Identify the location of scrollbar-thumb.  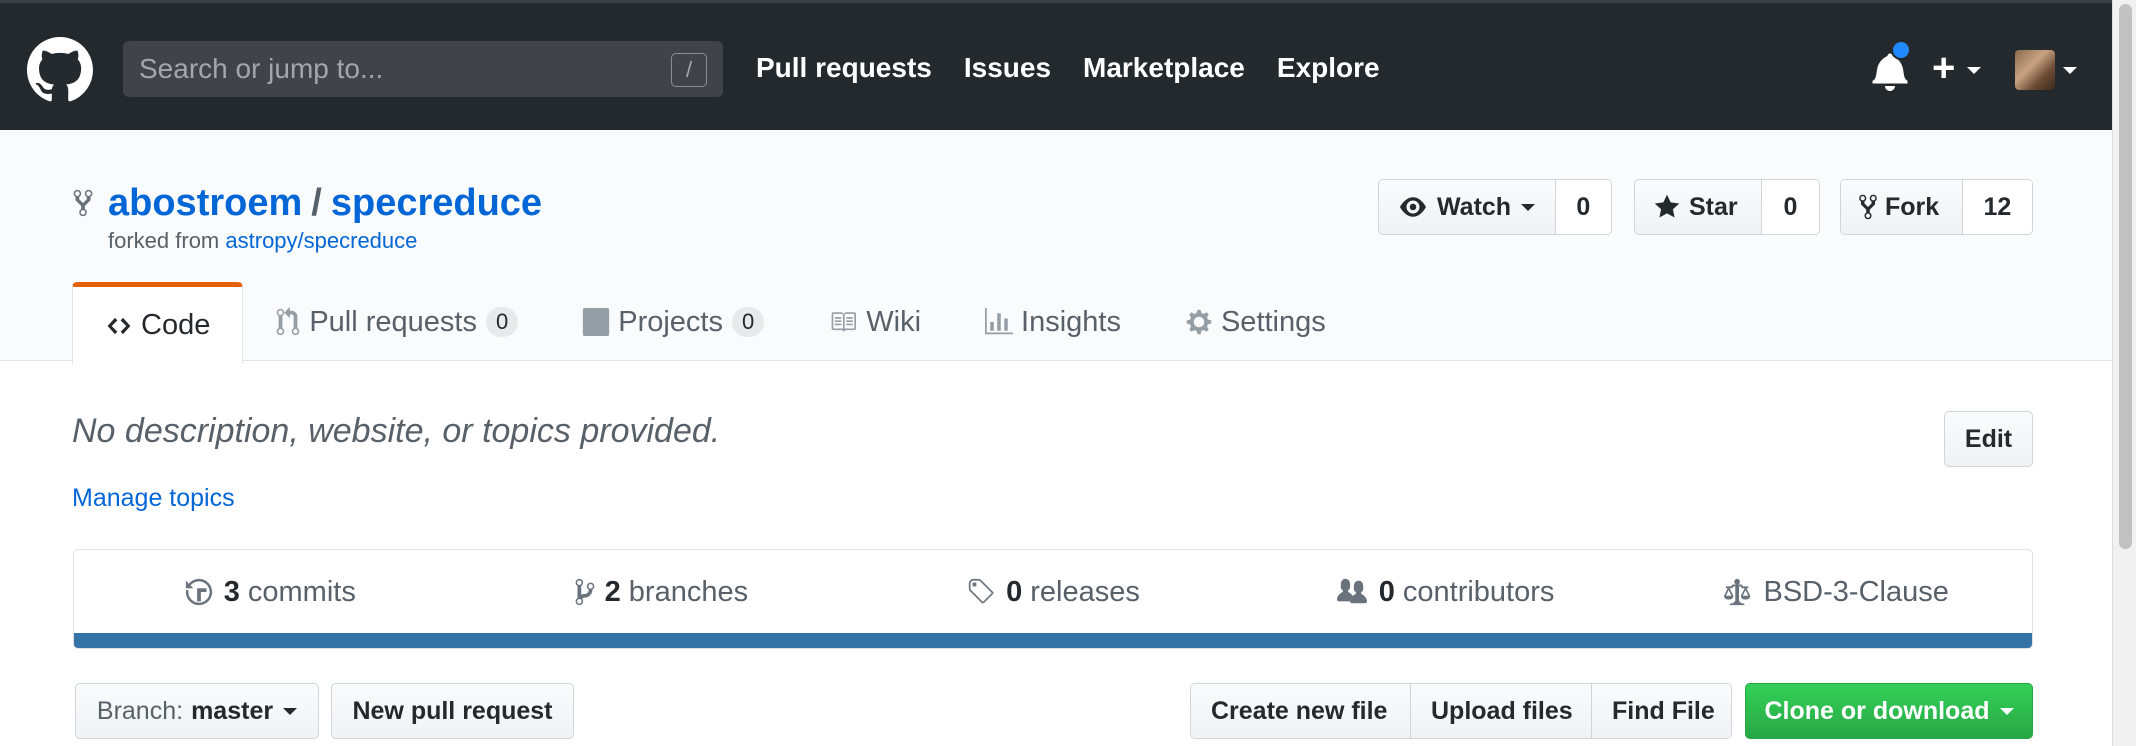
(2125, 276).